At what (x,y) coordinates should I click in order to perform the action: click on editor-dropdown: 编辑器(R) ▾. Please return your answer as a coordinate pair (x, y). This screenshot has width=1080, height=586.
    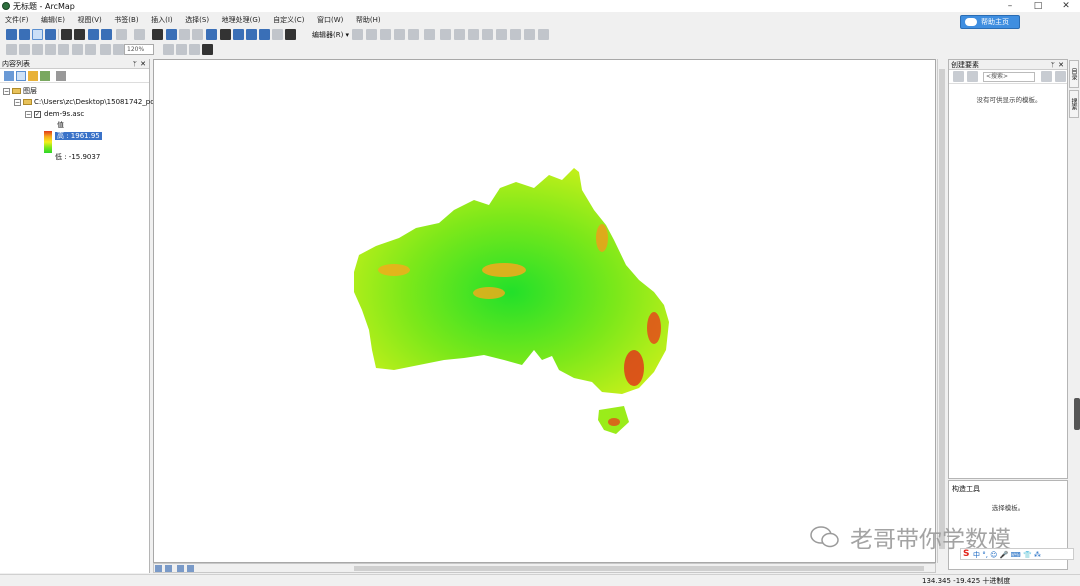
    Looking at the image, I should click on (330, 35).